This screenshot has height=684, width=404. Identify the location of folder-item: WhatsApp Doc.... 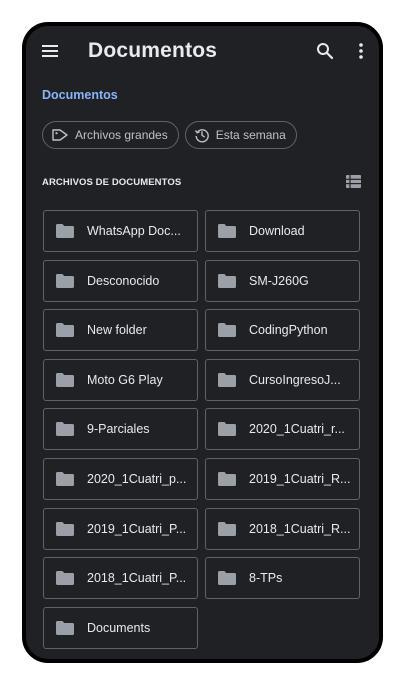
(120, 231).